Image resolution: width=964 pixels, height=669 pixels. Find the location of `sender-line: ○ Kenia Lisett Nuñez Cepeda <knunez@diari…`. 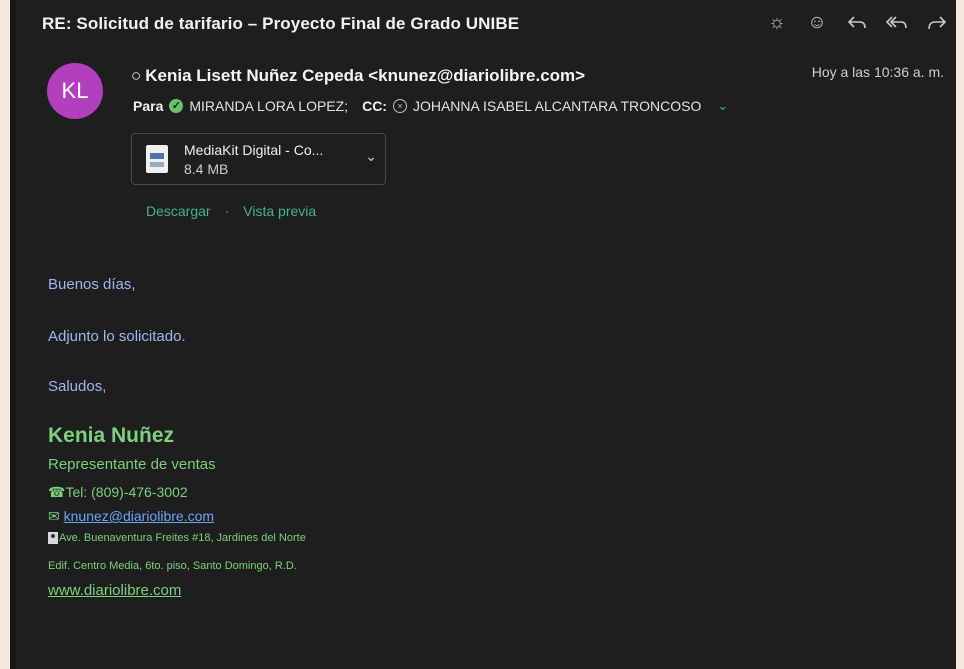

sender-line: ○ Kenia Lisett Nuñez Cepeda <knunez@diari… is located at coordinates (358, 76).